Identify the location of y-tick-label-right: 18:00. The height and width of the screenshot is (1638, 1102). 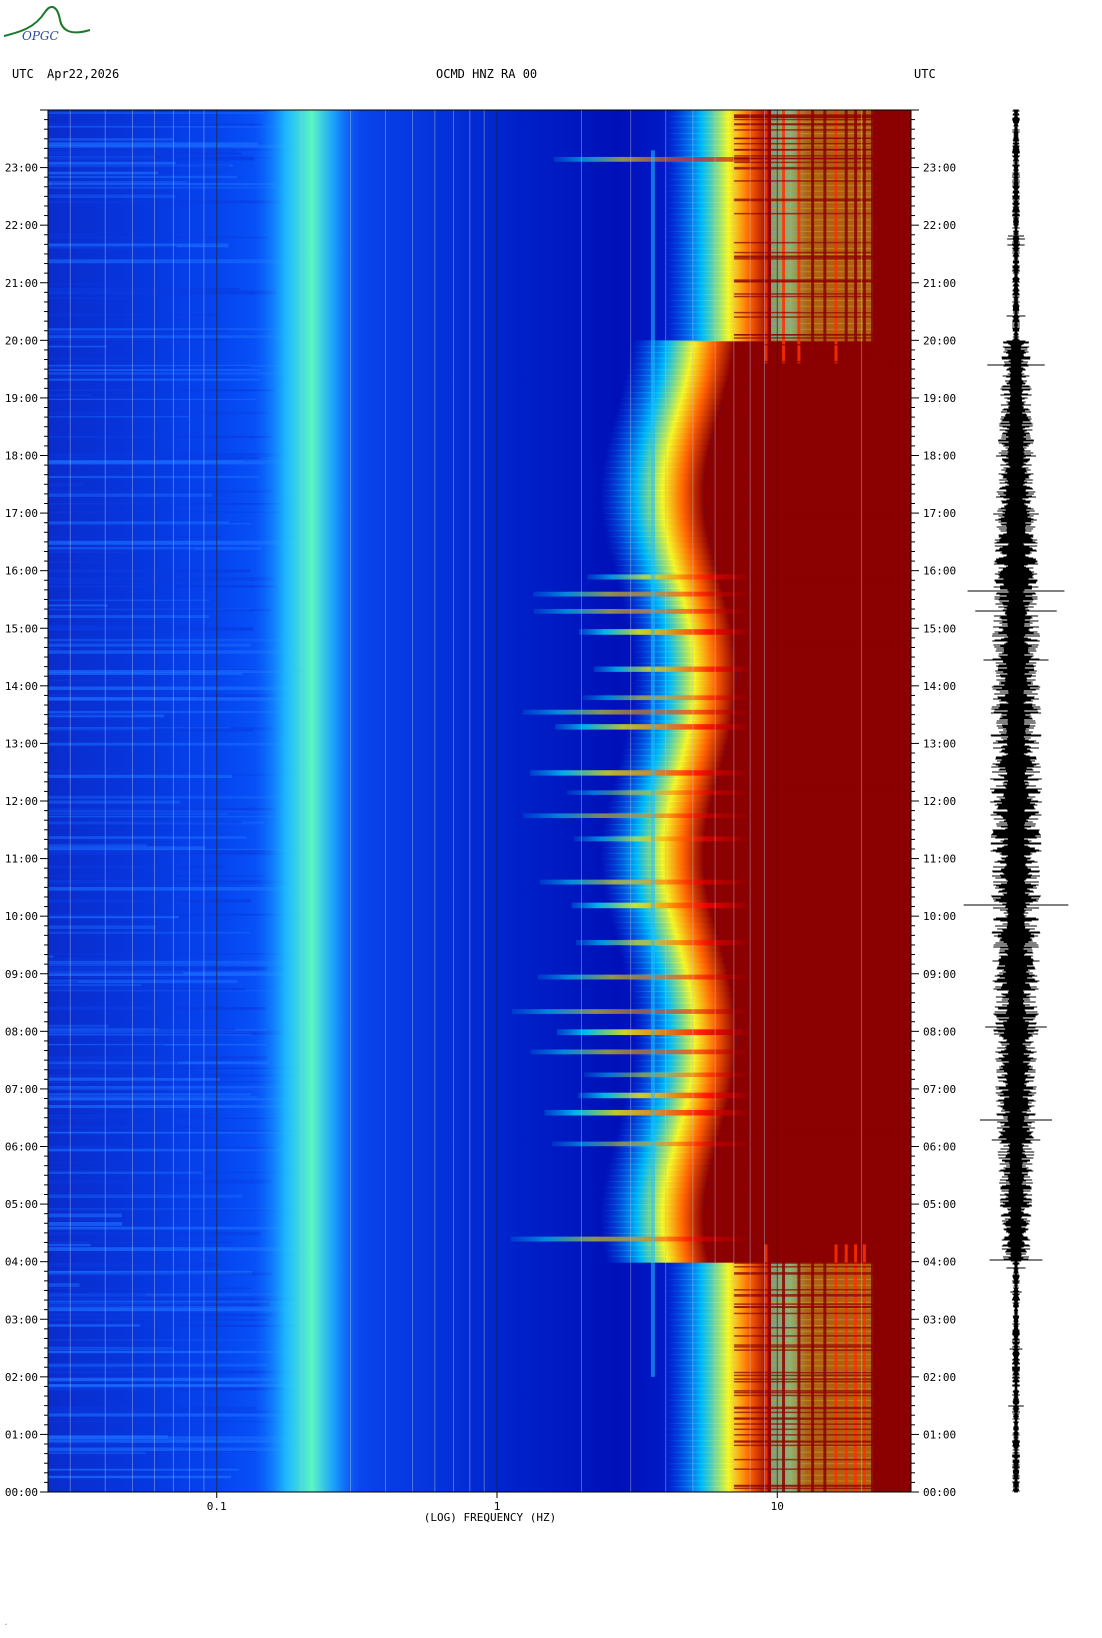
(939, 456).